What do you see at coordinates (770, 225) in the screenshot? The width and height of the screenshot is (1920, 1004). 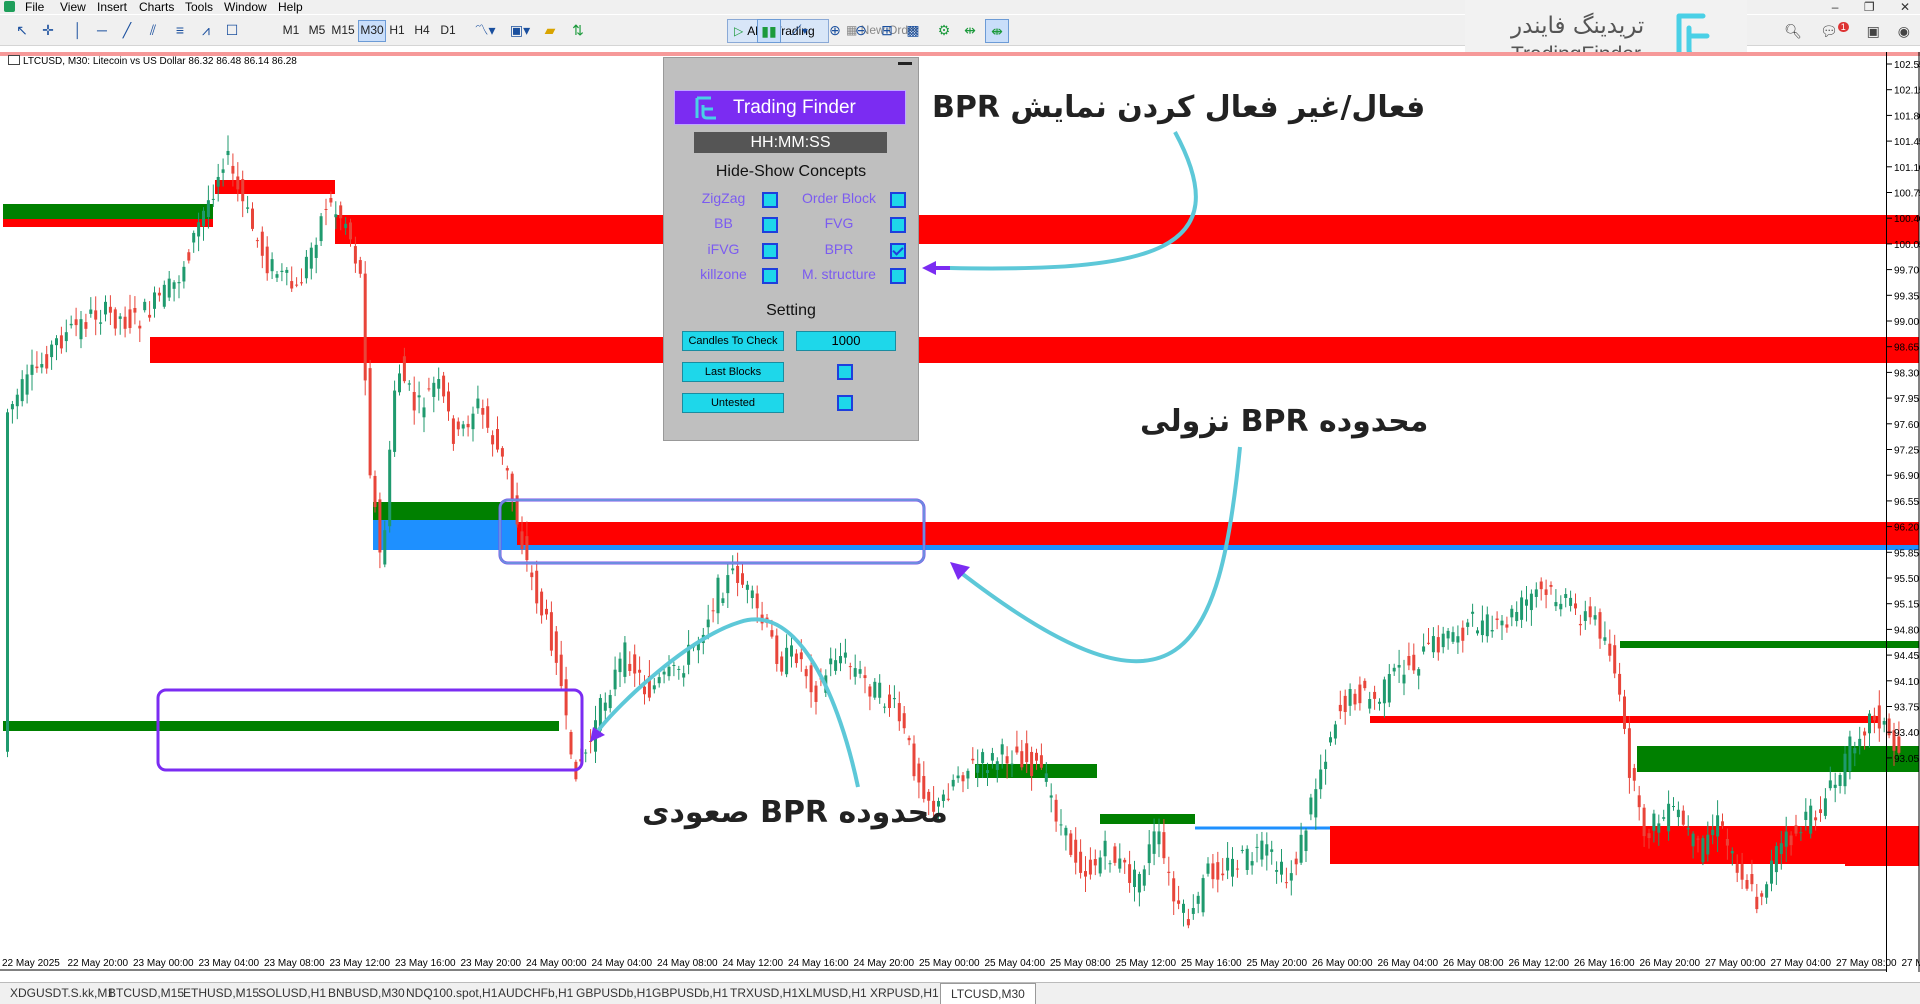 I see `concept-bb-checkbox` at bounding box center [770, 225].